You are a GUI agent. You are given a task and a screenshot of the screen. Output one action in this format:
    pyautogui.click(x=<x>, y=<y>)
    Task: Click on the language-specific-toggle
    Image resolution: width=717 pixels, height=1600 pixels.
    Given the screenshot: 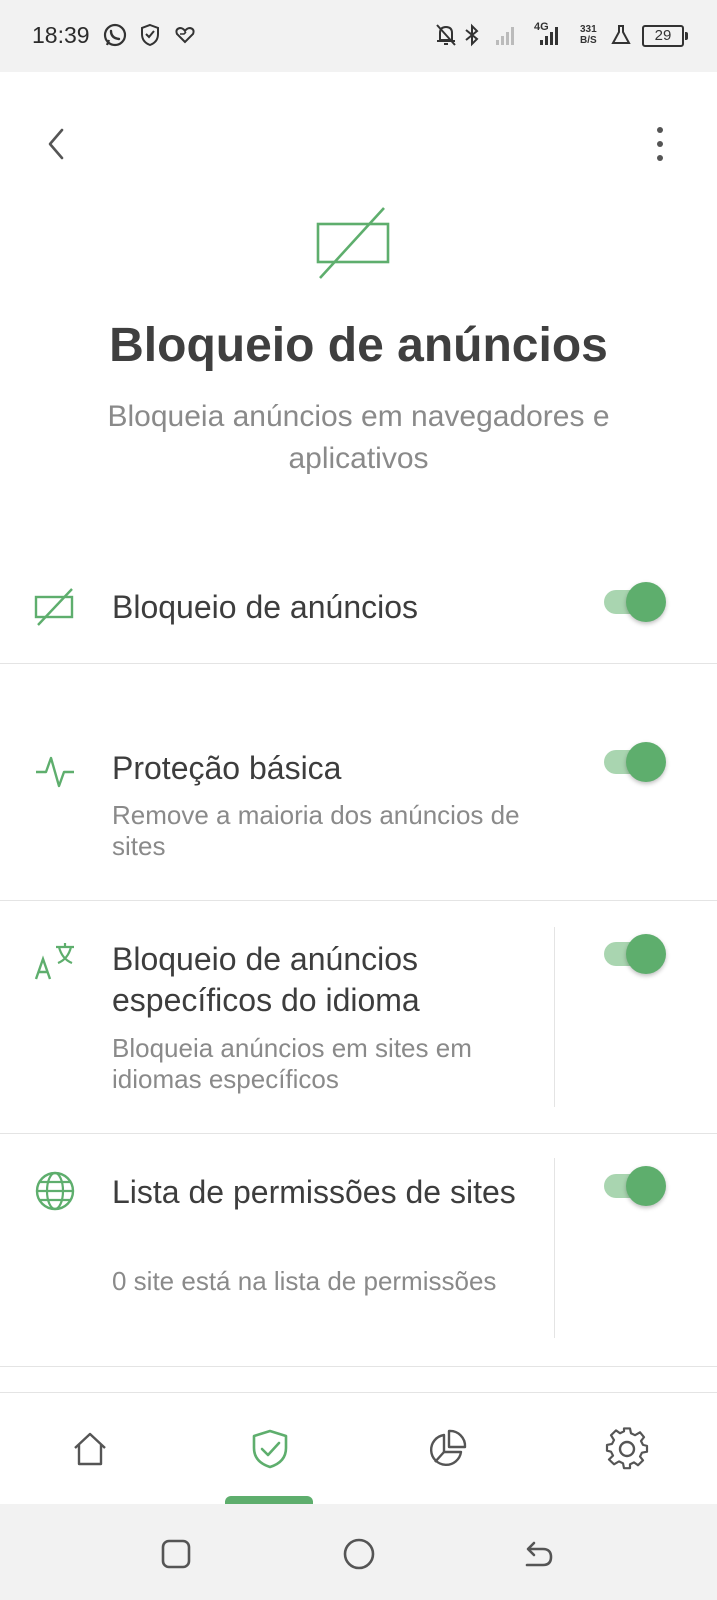 What is the action you would take?
    pyautogui.click(x=634, y=954)
    